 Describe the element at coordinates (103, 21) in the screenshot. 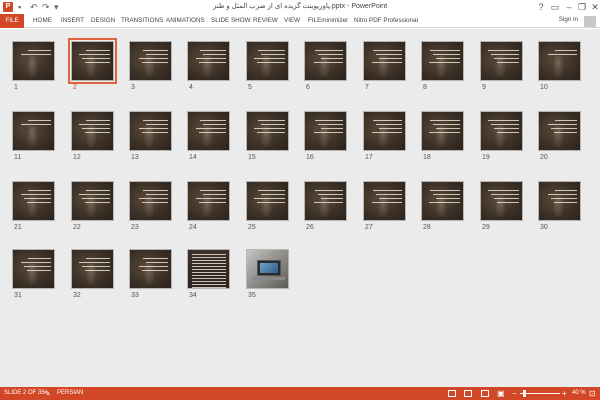

I see `tab-design: DESIGN` at that location.